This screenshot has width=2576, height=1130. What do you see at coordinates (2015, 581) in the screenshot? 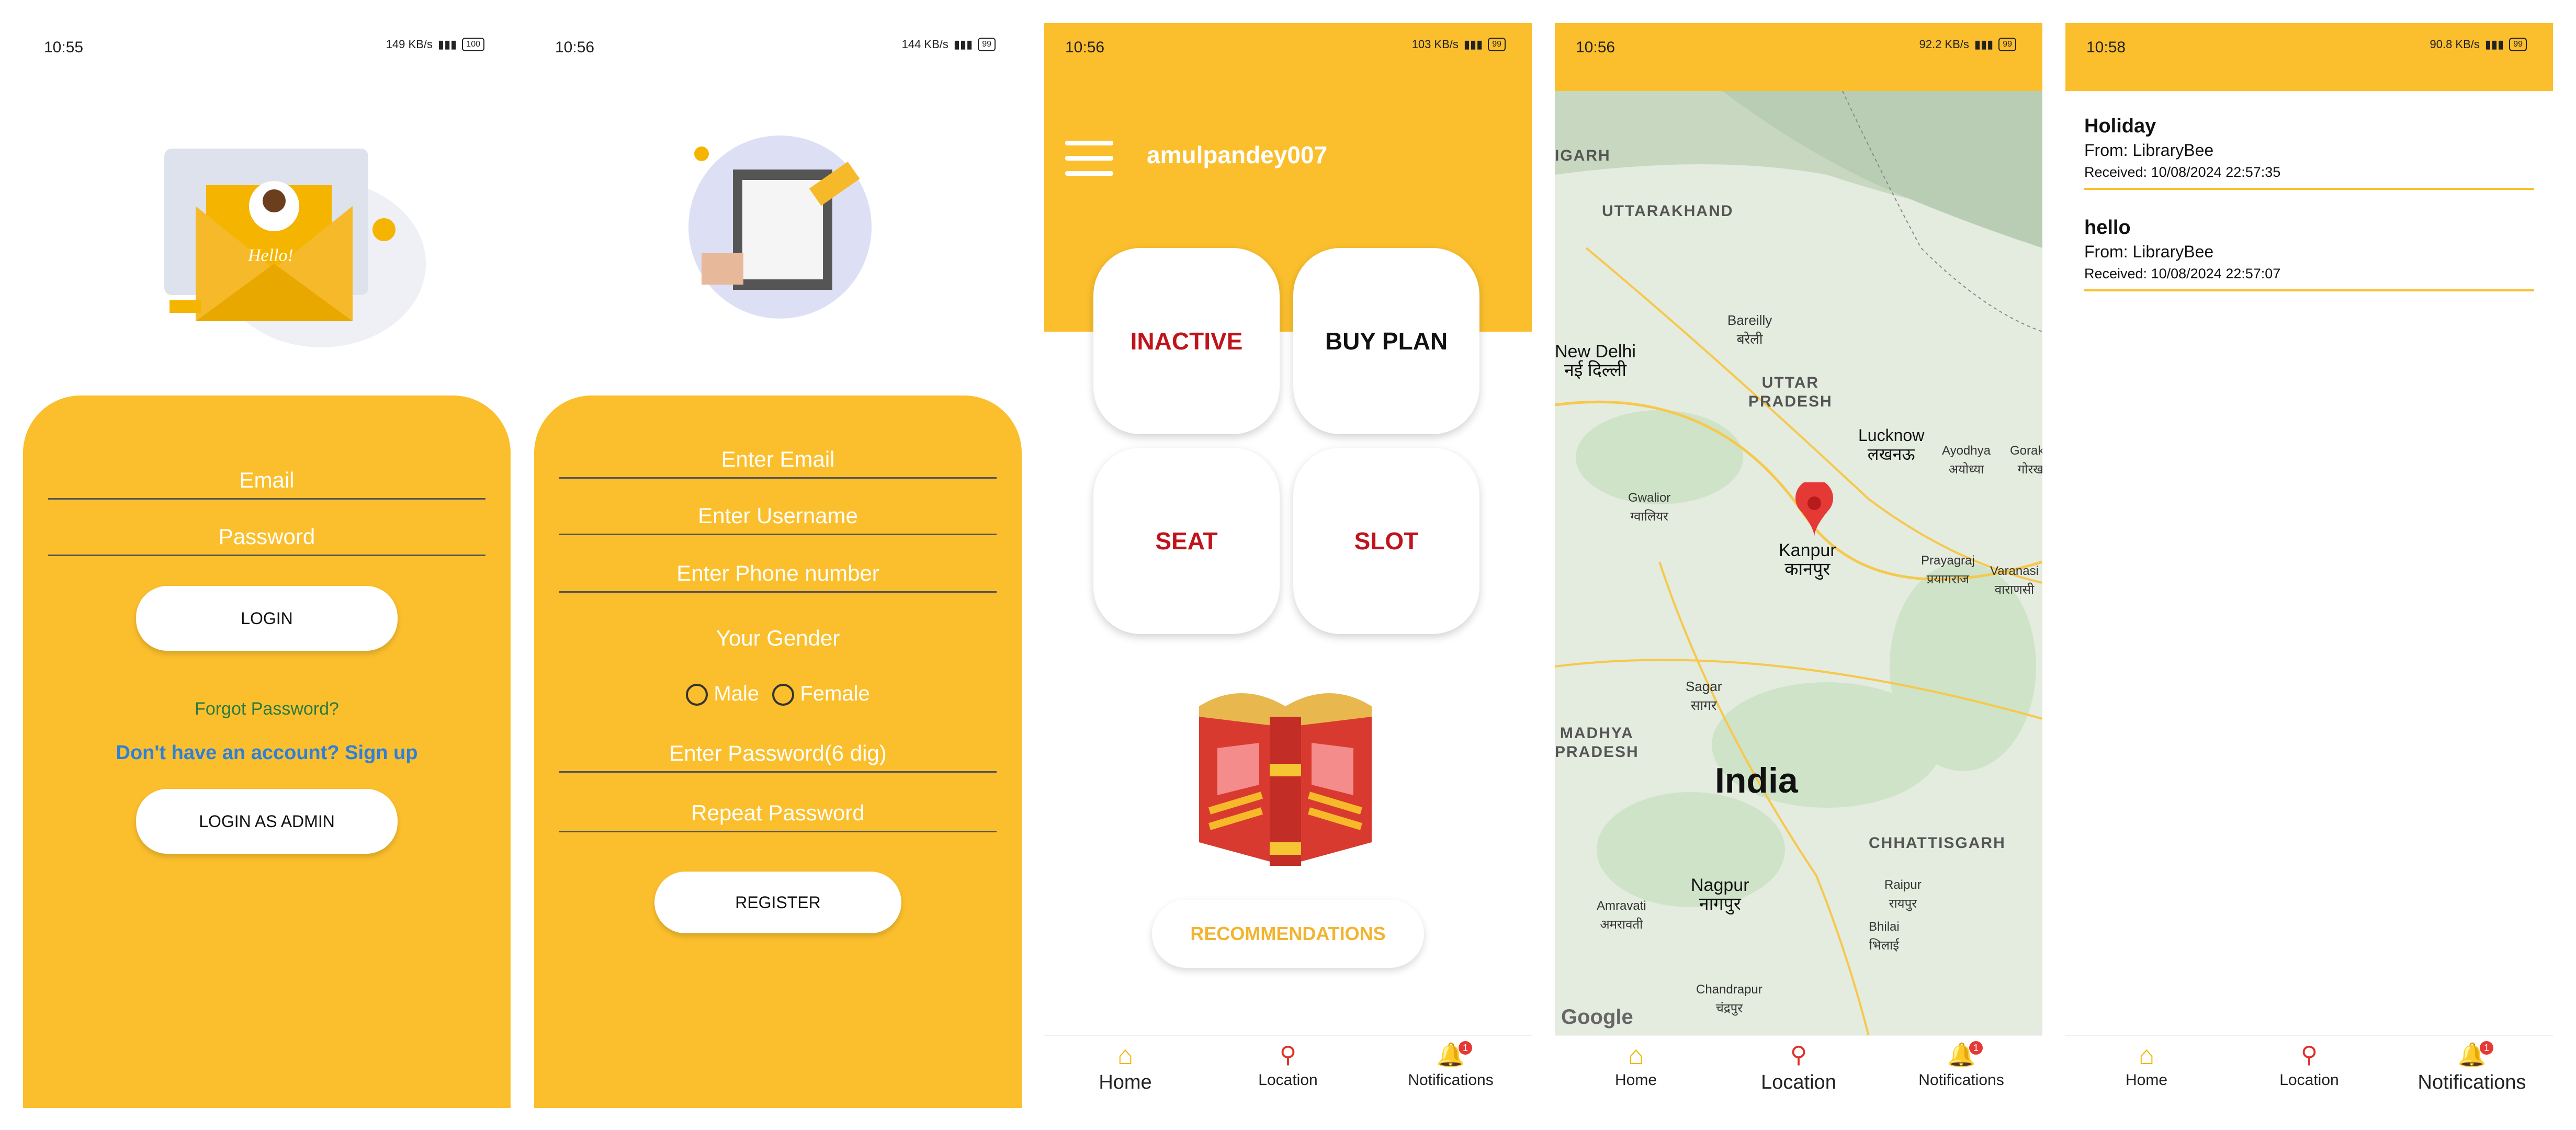
I see `map-label: Varanasi वाराणसी` at bounding box center [2015, 581].